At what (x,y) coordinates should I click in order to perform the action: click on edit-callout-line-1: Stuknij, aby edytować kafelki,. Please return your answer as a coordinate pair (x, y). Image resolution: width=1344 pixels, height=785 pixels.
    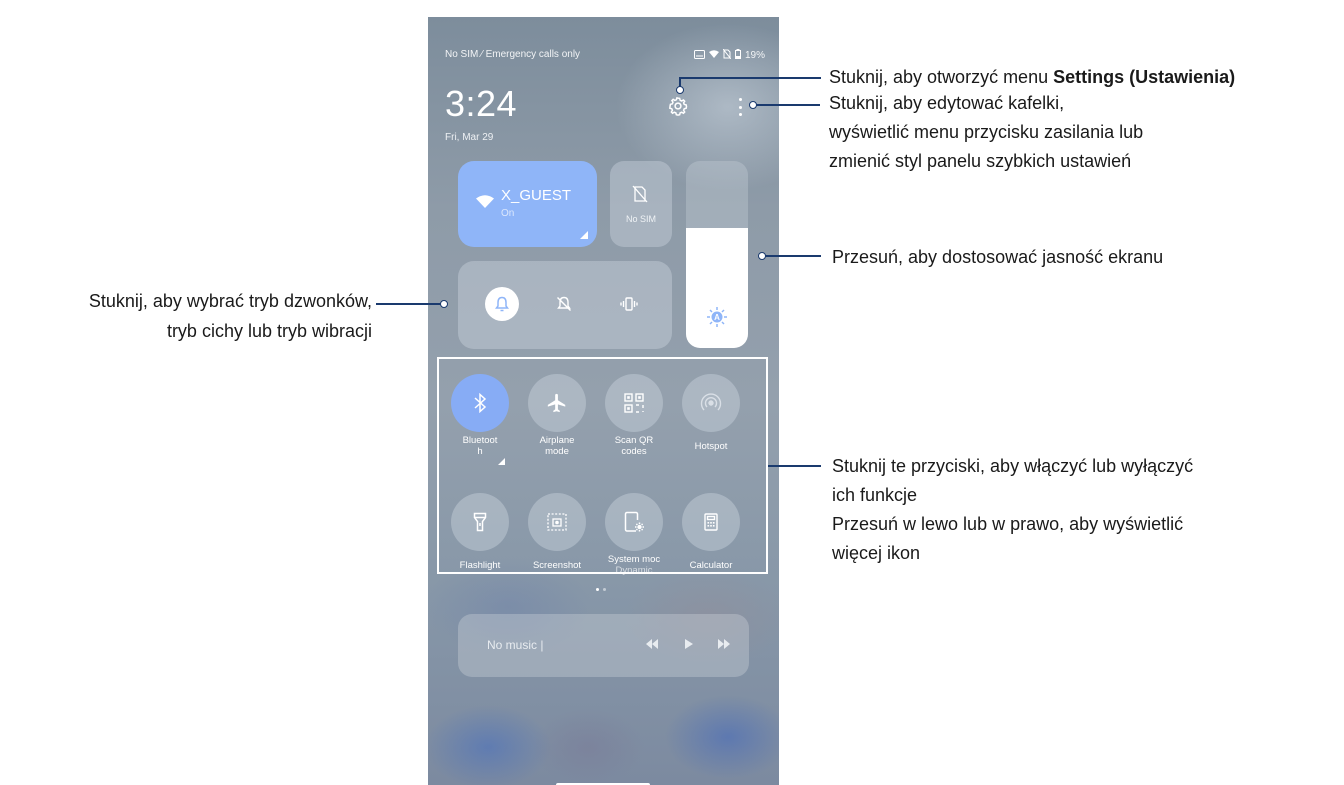
    Looking at the image, I should click on (947, 103).